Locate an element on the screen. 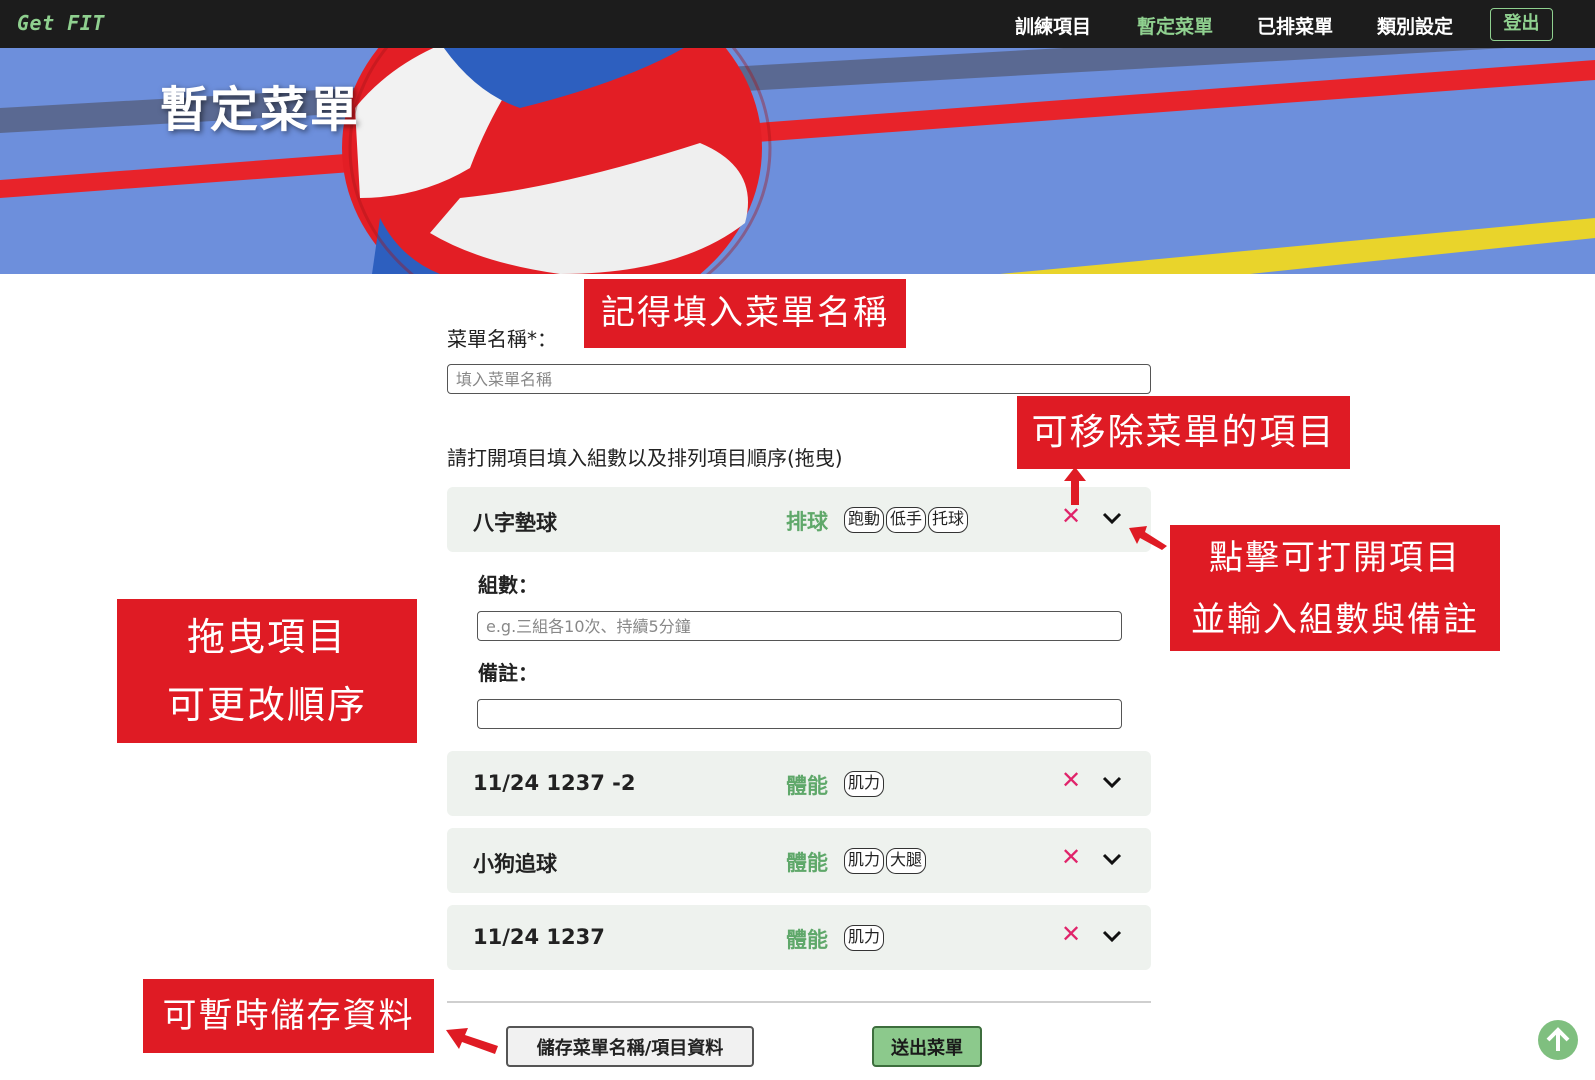 Image resolution: width=1595 pixels, height=1080 pixels. item-name: 小狗追球 is located at coordinates (515, 864).